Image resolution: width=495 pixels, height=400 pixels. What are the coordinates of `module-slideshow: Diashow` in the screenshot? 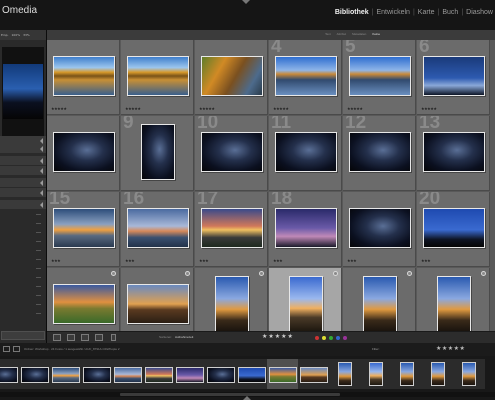 It's located at (479, 12).